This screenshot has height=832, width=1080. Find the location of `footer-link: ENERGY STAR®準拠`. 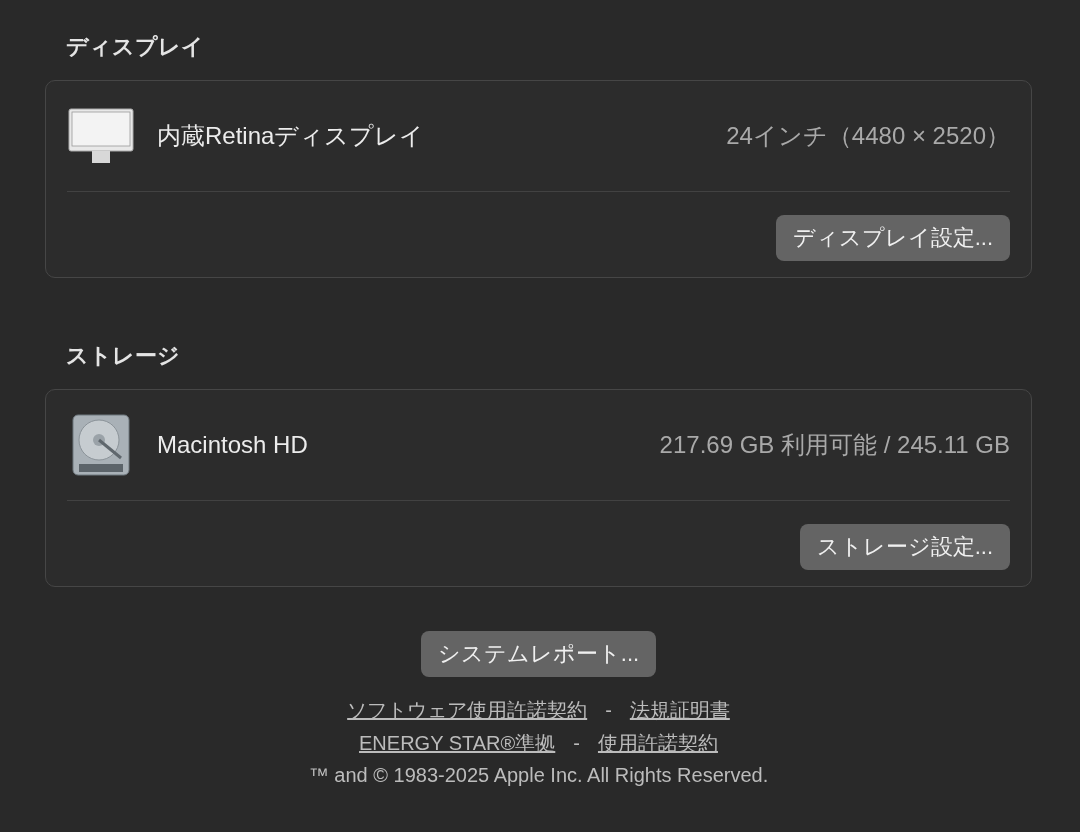

footer-link: ENERGY STAR®準拠 is located at coordinates (457, 743).